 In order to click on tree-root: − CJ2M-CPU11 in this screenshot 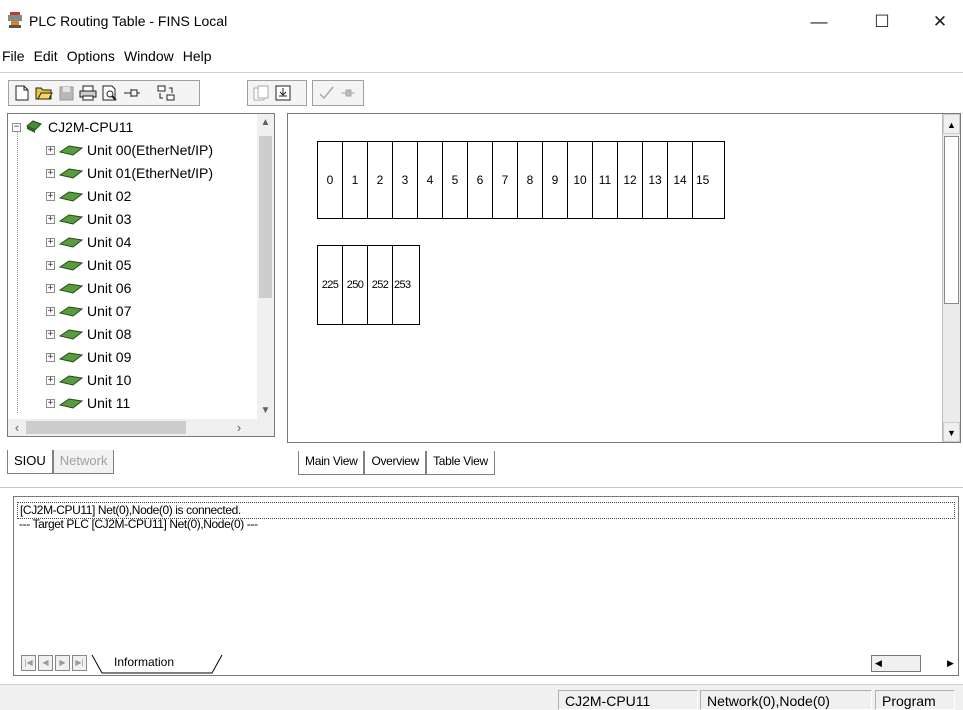, I will do `click(72, 127)`.